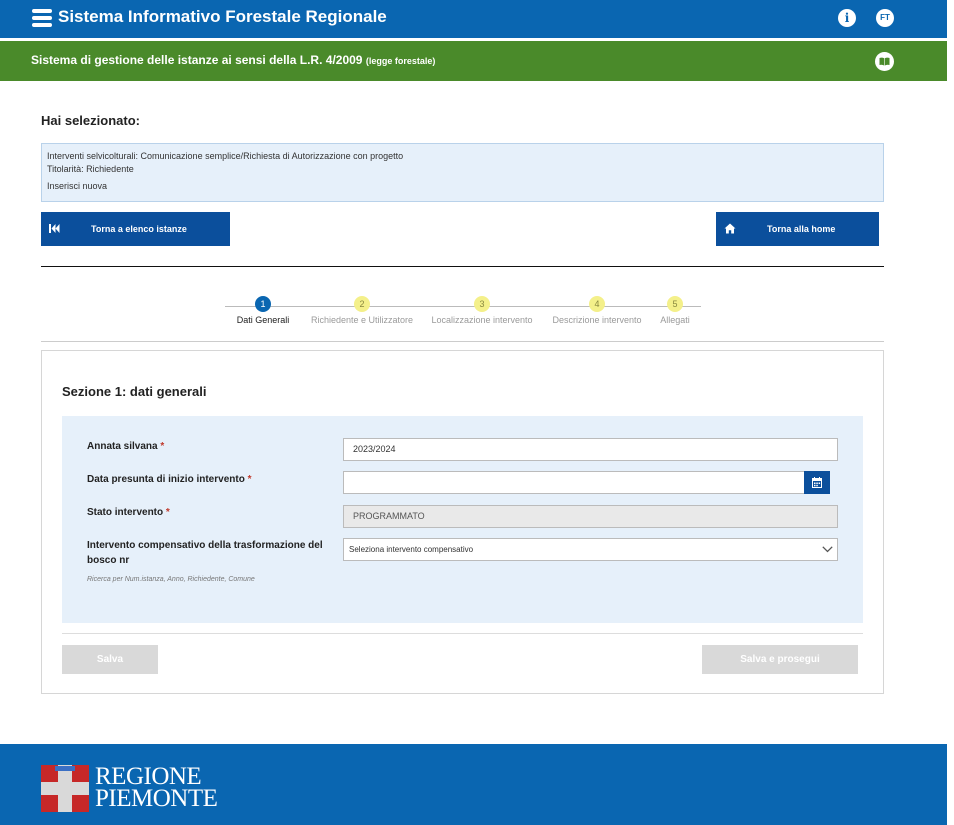 The height and width of the screenshot is (825, 954). What do you see at coordinates (675, 320) in the screenshot?
I see `step-label: Allegati` at bounding box center [675, 320].